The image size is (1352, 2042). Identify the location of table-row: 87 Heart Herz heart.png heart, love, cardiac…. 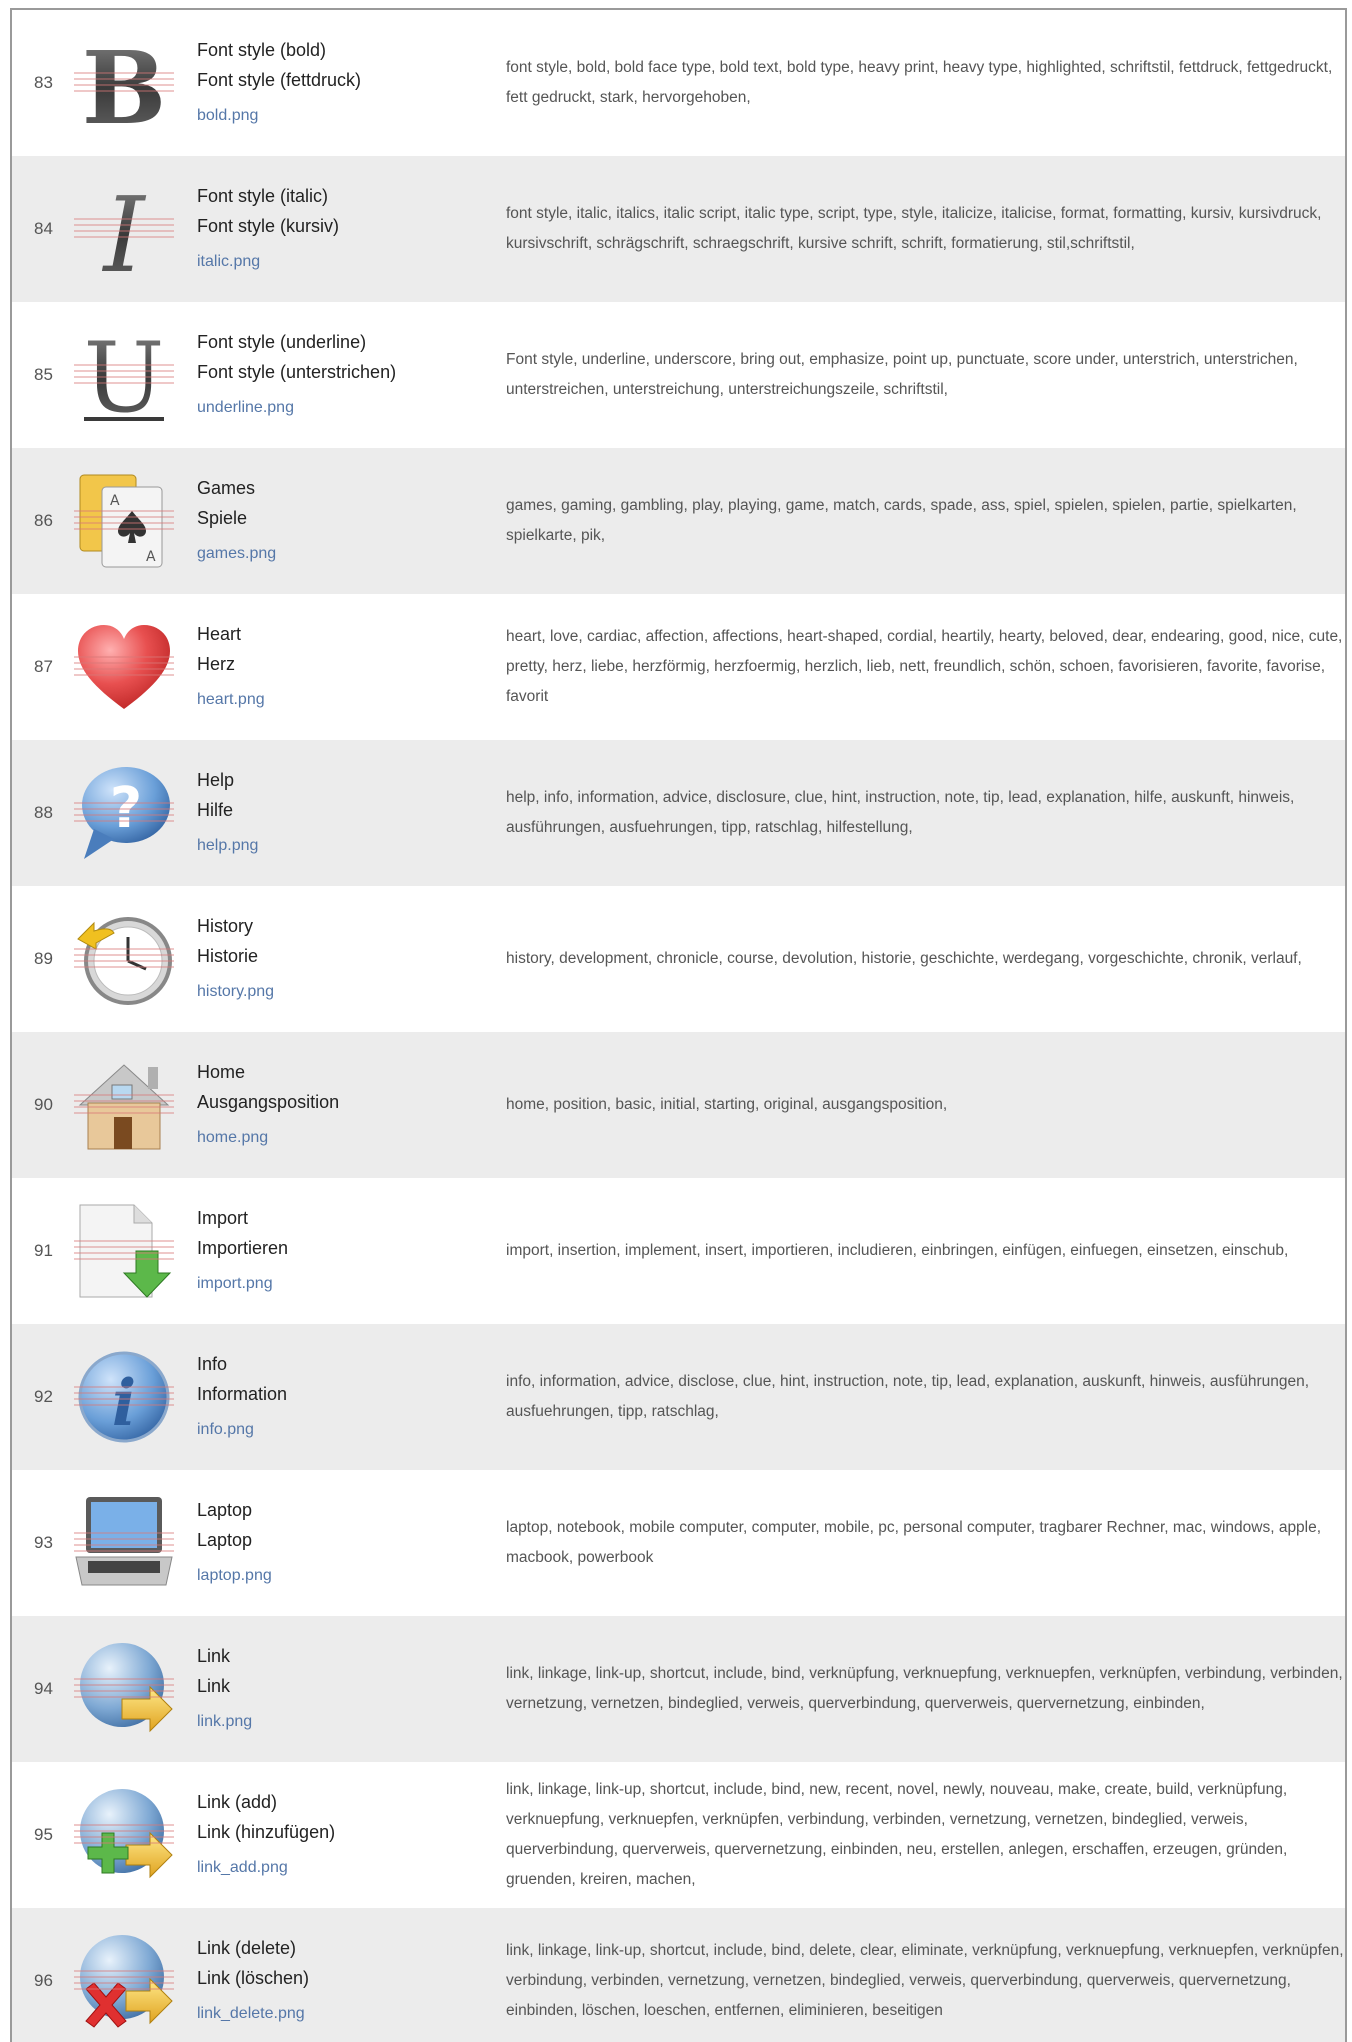
(678, 667).